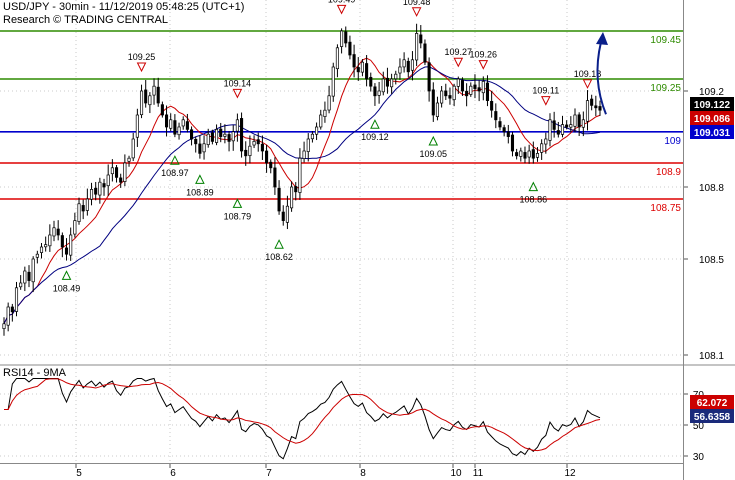 The image size is (735, 480). Describe the element at coordinates (665, 40) in the screenshot. I see `key-level-label: 109.45` at that location.